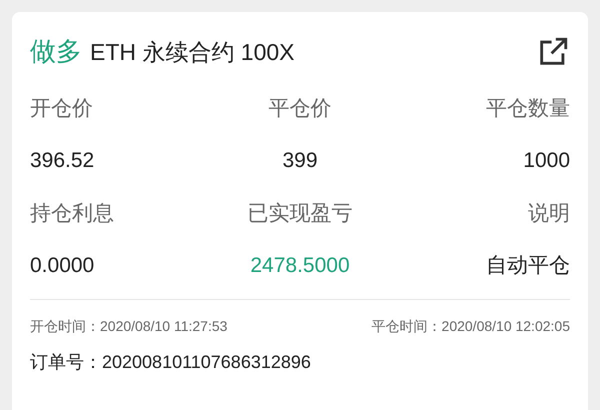 The width and height of the screenshot is (600, 410). What do you see at coordinates (63, 161) in the screenshot?
I see `field-value: 396.52` at bounding box center [63, 161].